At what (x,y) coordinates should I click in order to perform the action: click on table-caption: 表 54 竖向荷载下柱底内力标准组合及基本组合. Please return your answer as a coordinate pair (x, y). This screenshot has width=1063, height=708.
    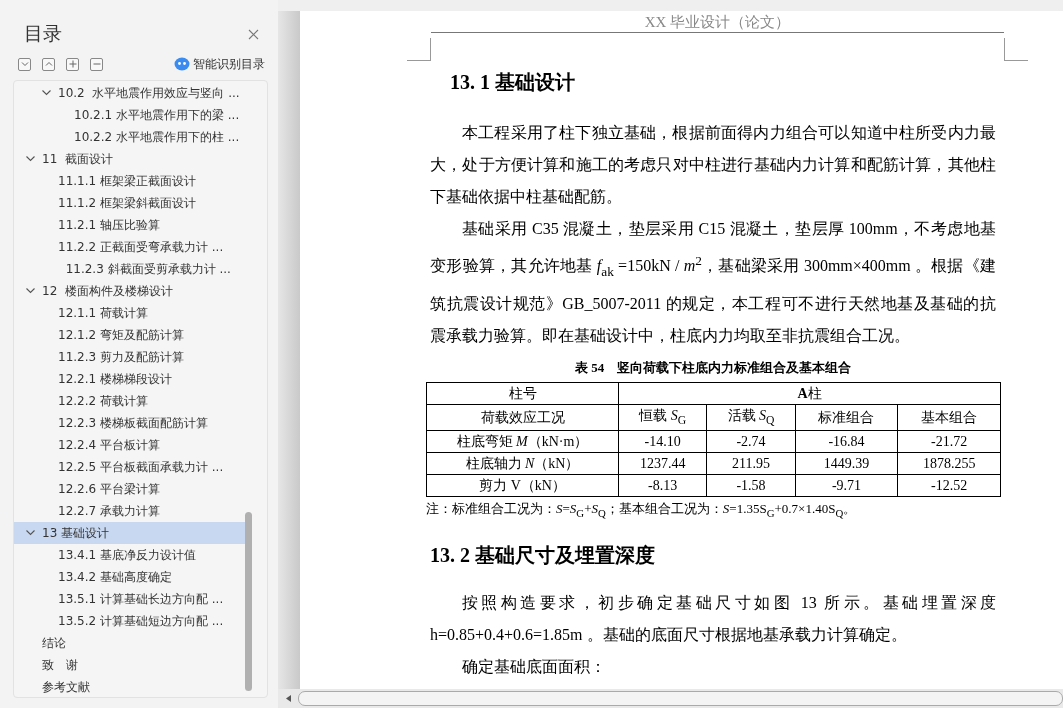
    Looking at the image, I should click on (713, 367).